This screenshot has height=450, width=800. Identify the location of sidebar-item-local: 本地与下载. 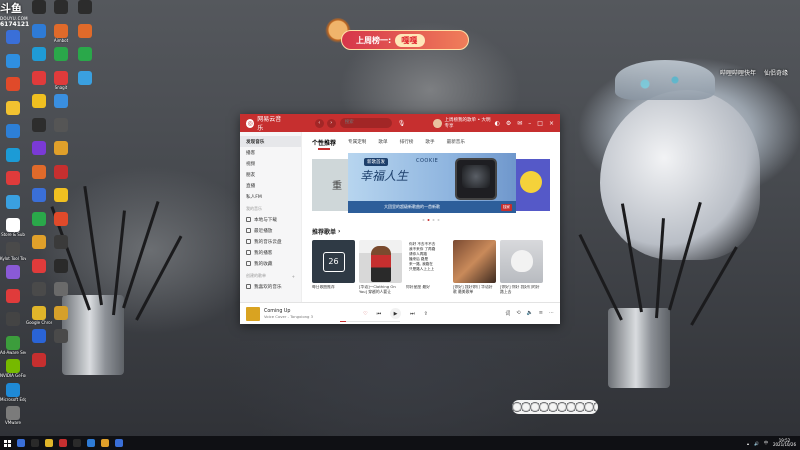
(270, 219).